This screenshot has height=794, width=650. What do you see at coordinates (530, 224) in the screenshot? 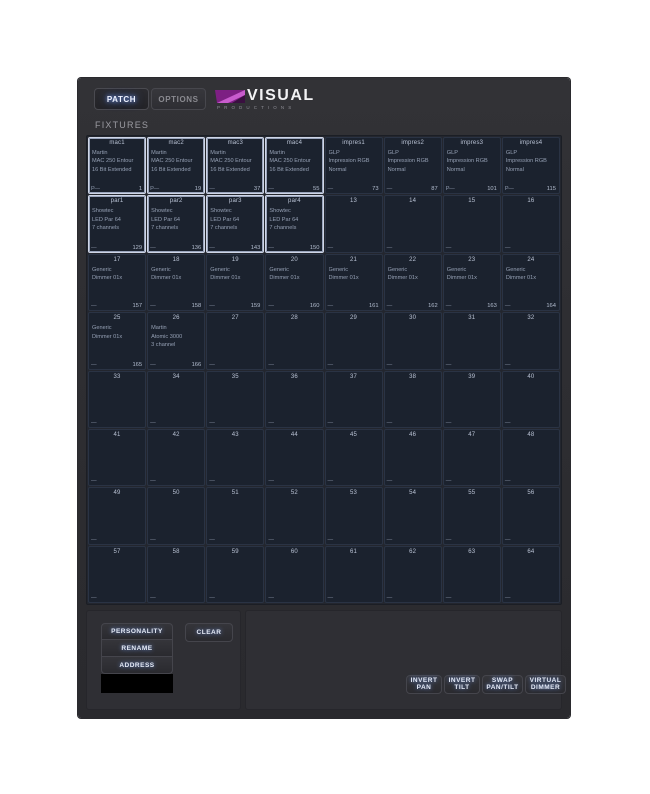
I see `fixture-cell: 16 —` at bounding box center [530, 224].